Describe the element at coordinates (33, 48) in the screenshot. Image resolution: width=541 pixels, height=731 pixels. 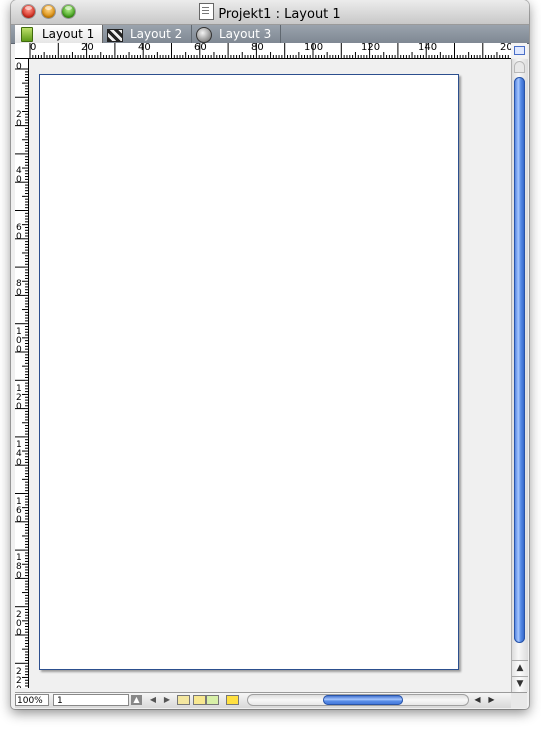
I see `ruler-h-label: 0` at that location.